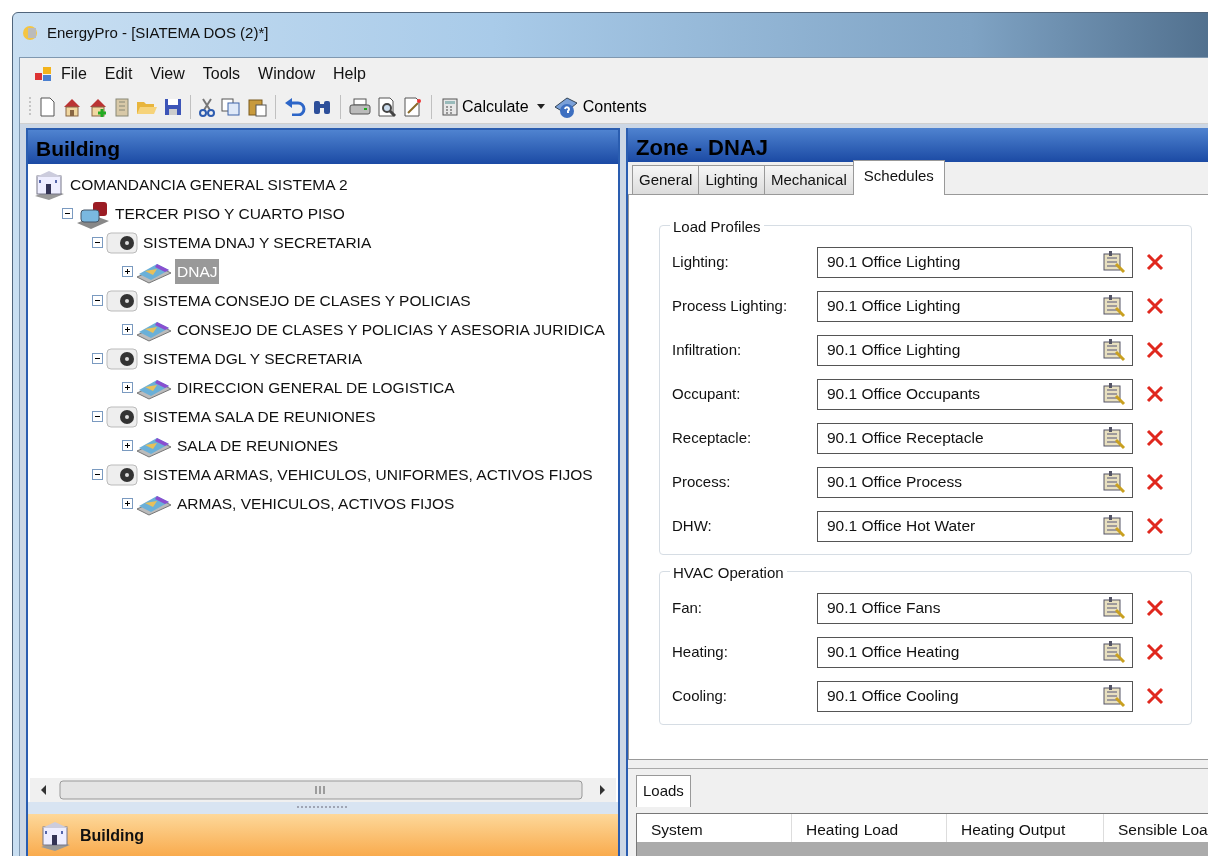 The height and width of the screenshot is (856, 1208). Describe the element at coordinates (1025, 827) in the screenshot. I see `column-header: Heating Output` at that location.